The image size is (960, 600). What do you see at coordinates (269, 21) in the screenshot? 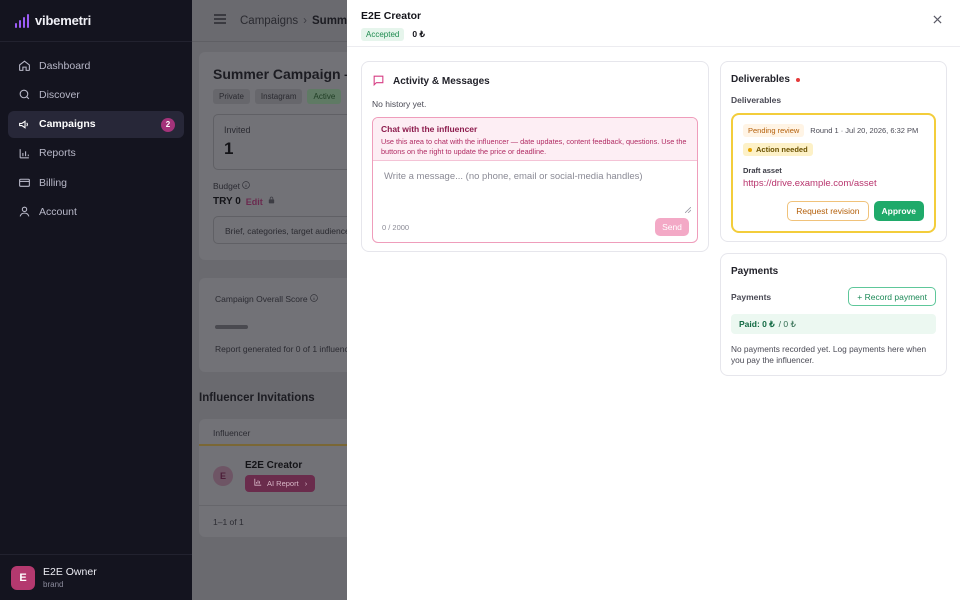
I see `breadcrumb-parent: Campaigns` at bounding box center [269, 21].